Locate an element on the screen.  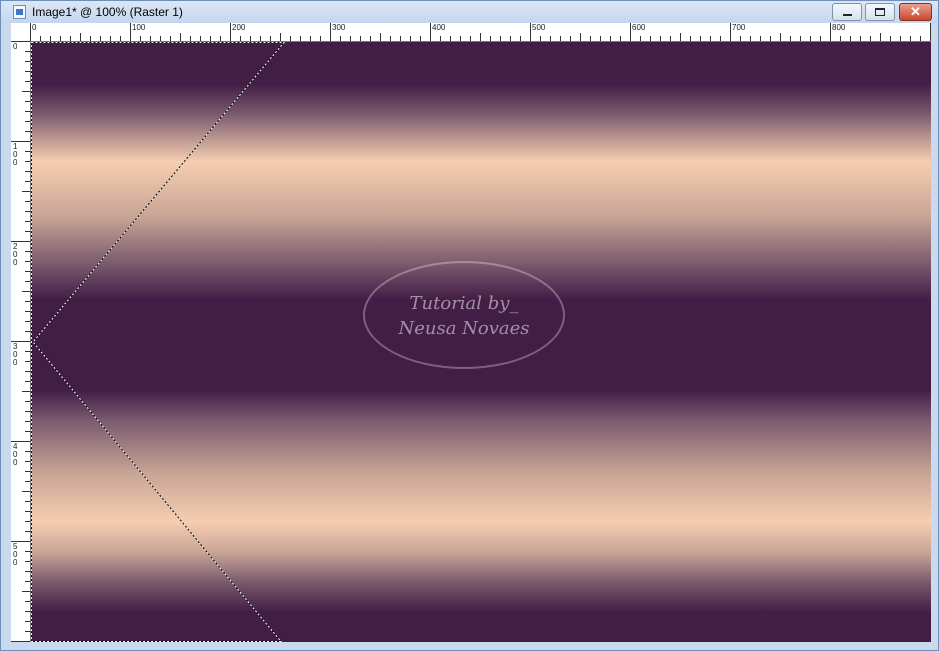
horizontal-ruler: 0 100 200 300 400 500 600 700 800 is located at coordinates (480, 32).